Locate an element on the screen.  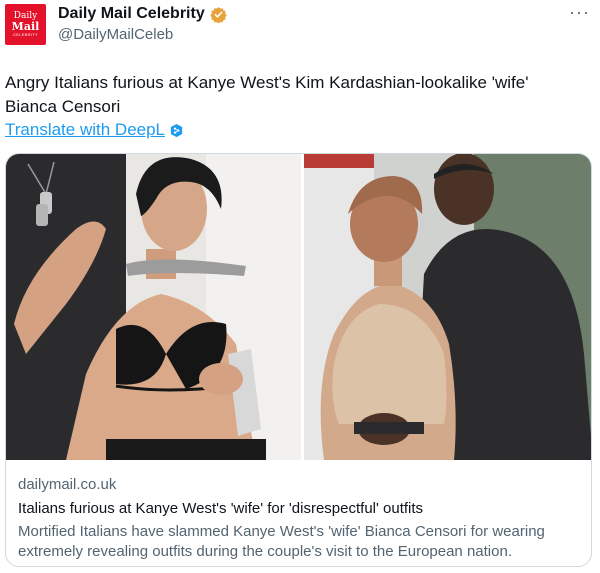
avatar: Daily Mail CELEBRITY is located at coordinates (25, 24).